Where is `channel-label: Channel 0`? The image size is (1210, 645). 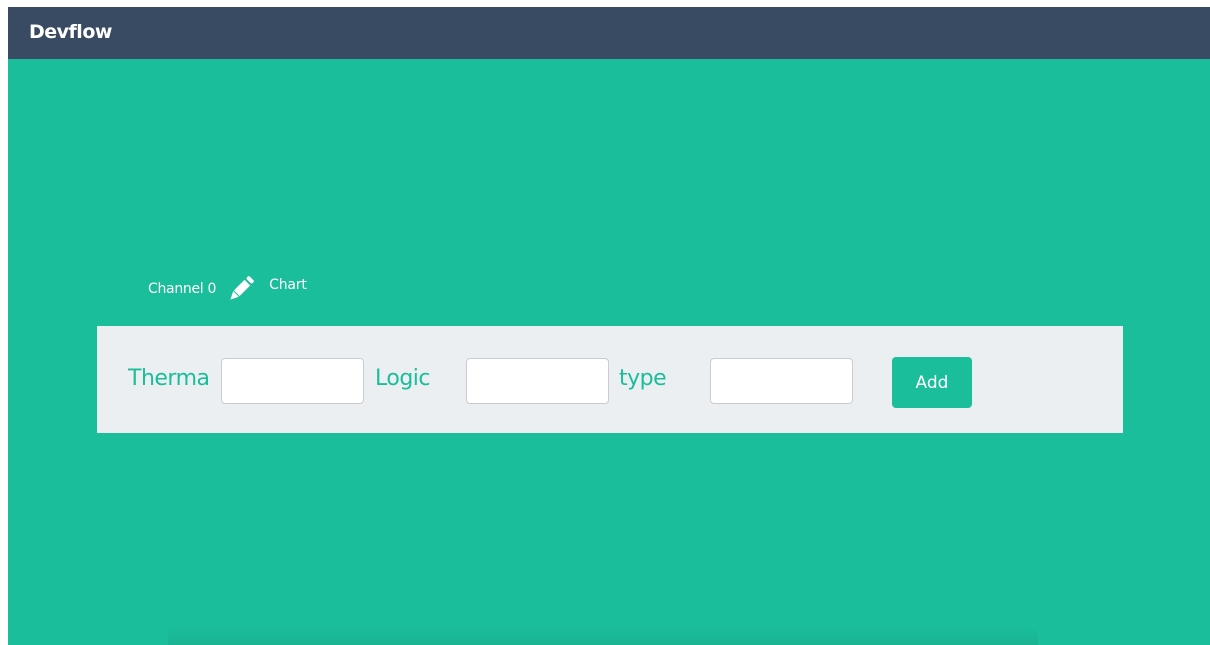
channel-label: Channel 0 is located at coordinates (182, 289).